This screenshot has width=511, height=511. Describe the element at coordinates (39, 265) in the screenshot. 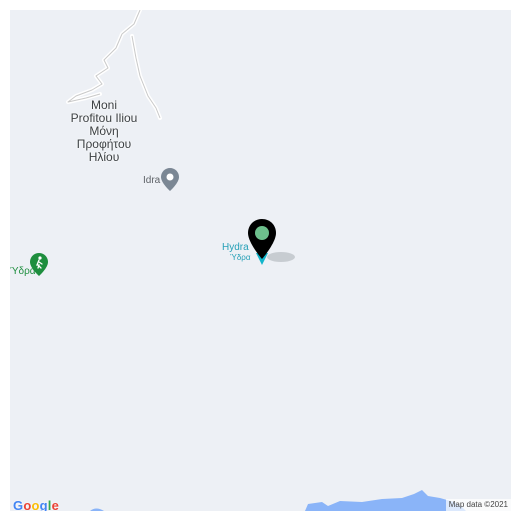

I see `hiking-pin-icon` at that location.